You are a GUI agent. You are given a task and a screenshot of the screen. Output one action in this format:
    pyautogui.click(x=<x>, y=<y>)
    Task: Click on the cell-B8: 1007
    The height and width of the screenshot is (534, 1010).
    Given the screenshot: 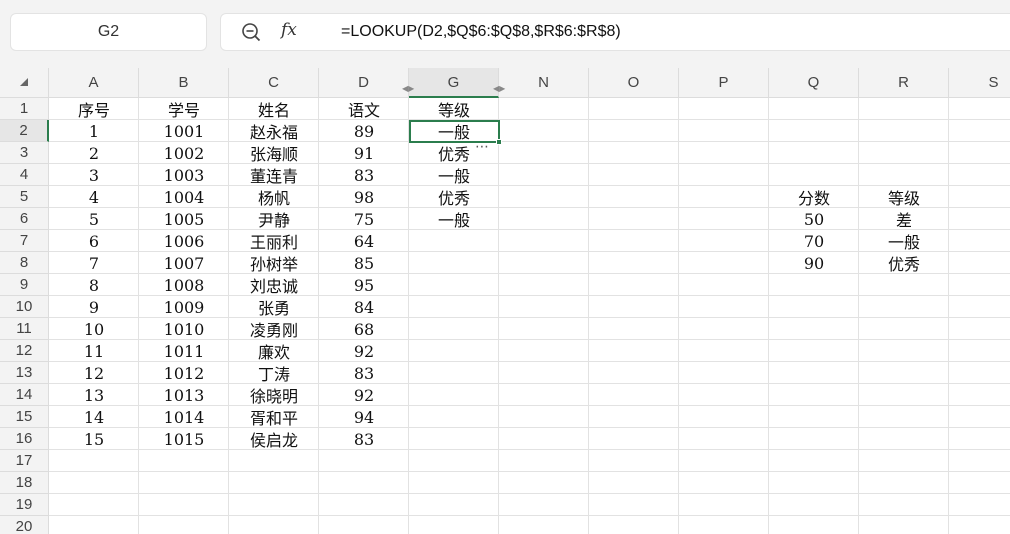 What is the action you would take?
    pyautogui.click(x=184, y=263)
    